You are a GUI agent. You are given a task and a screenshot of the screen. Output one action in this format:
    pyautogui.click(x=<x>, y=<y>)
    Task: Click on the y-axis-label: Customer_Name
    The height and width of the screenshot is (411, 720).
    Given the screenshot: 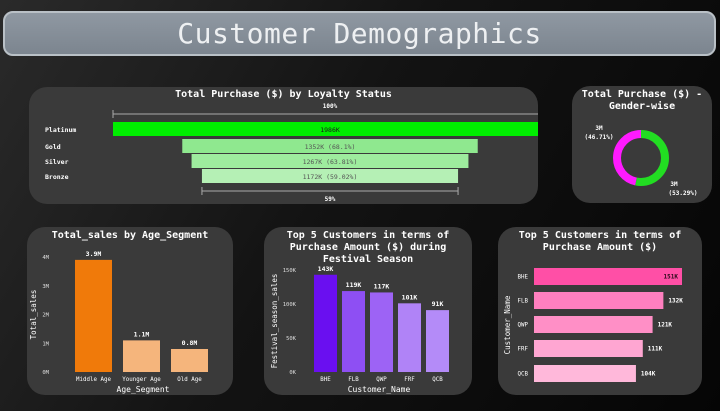 What is the action you would take?
    pyautogui.click(x=507, y=324)
    